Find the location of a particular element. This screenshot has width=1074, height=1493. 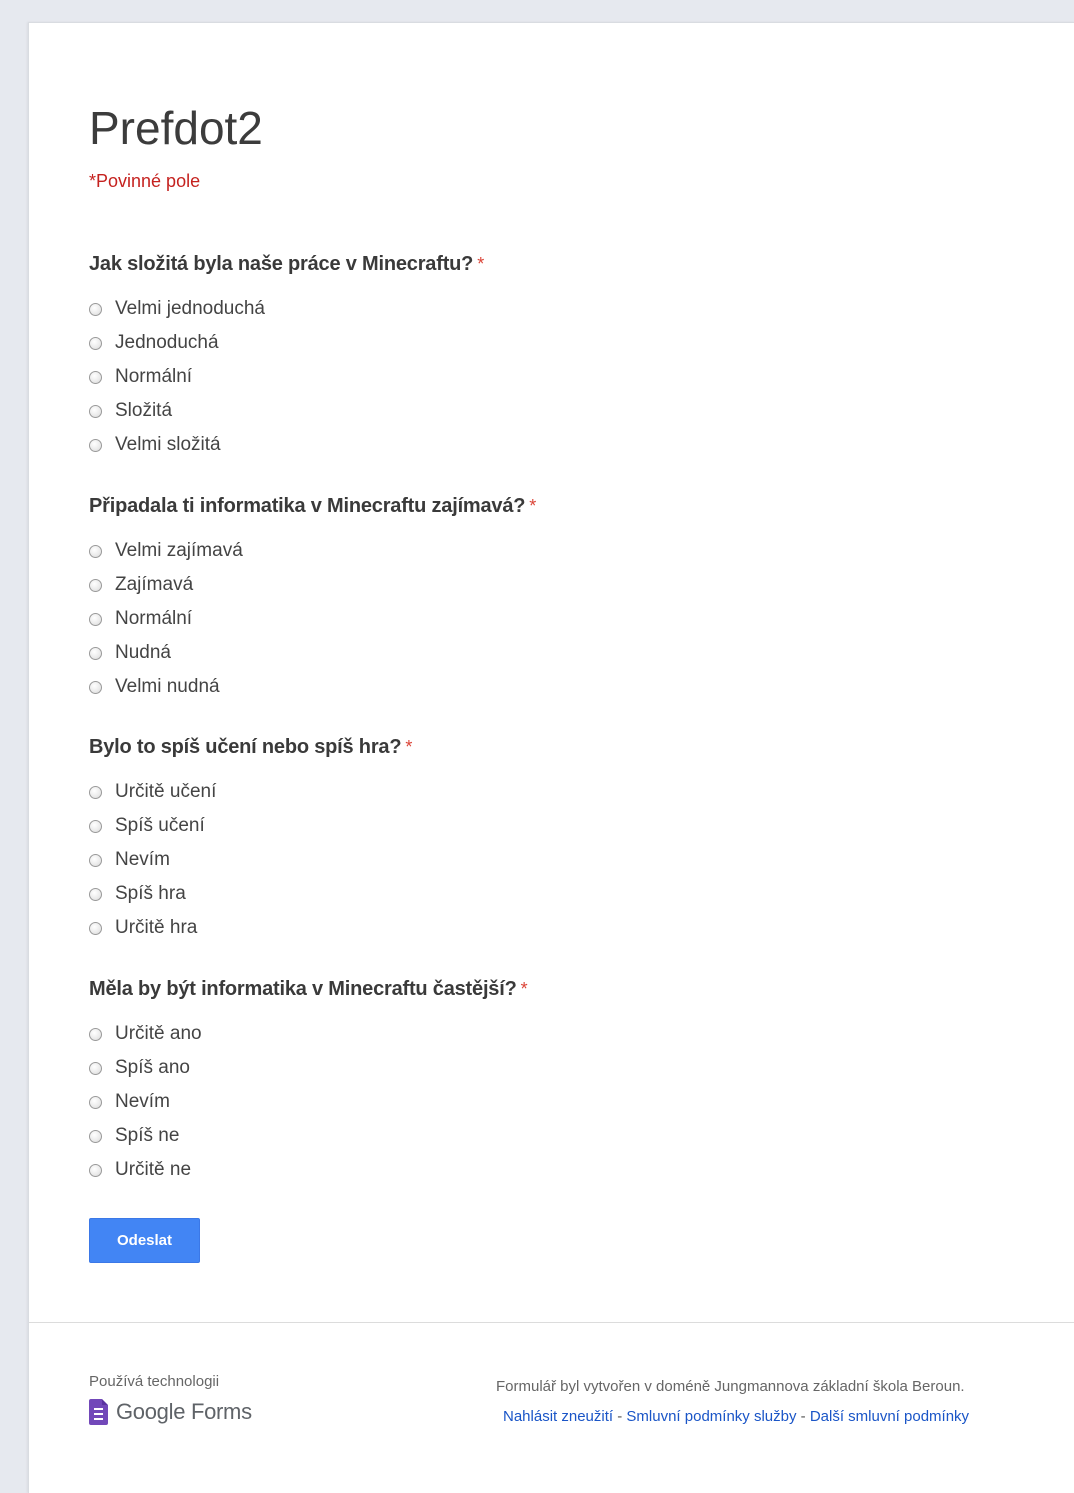

google-forms-logo-text: Google Forms is located at coordinates (184, 1411).